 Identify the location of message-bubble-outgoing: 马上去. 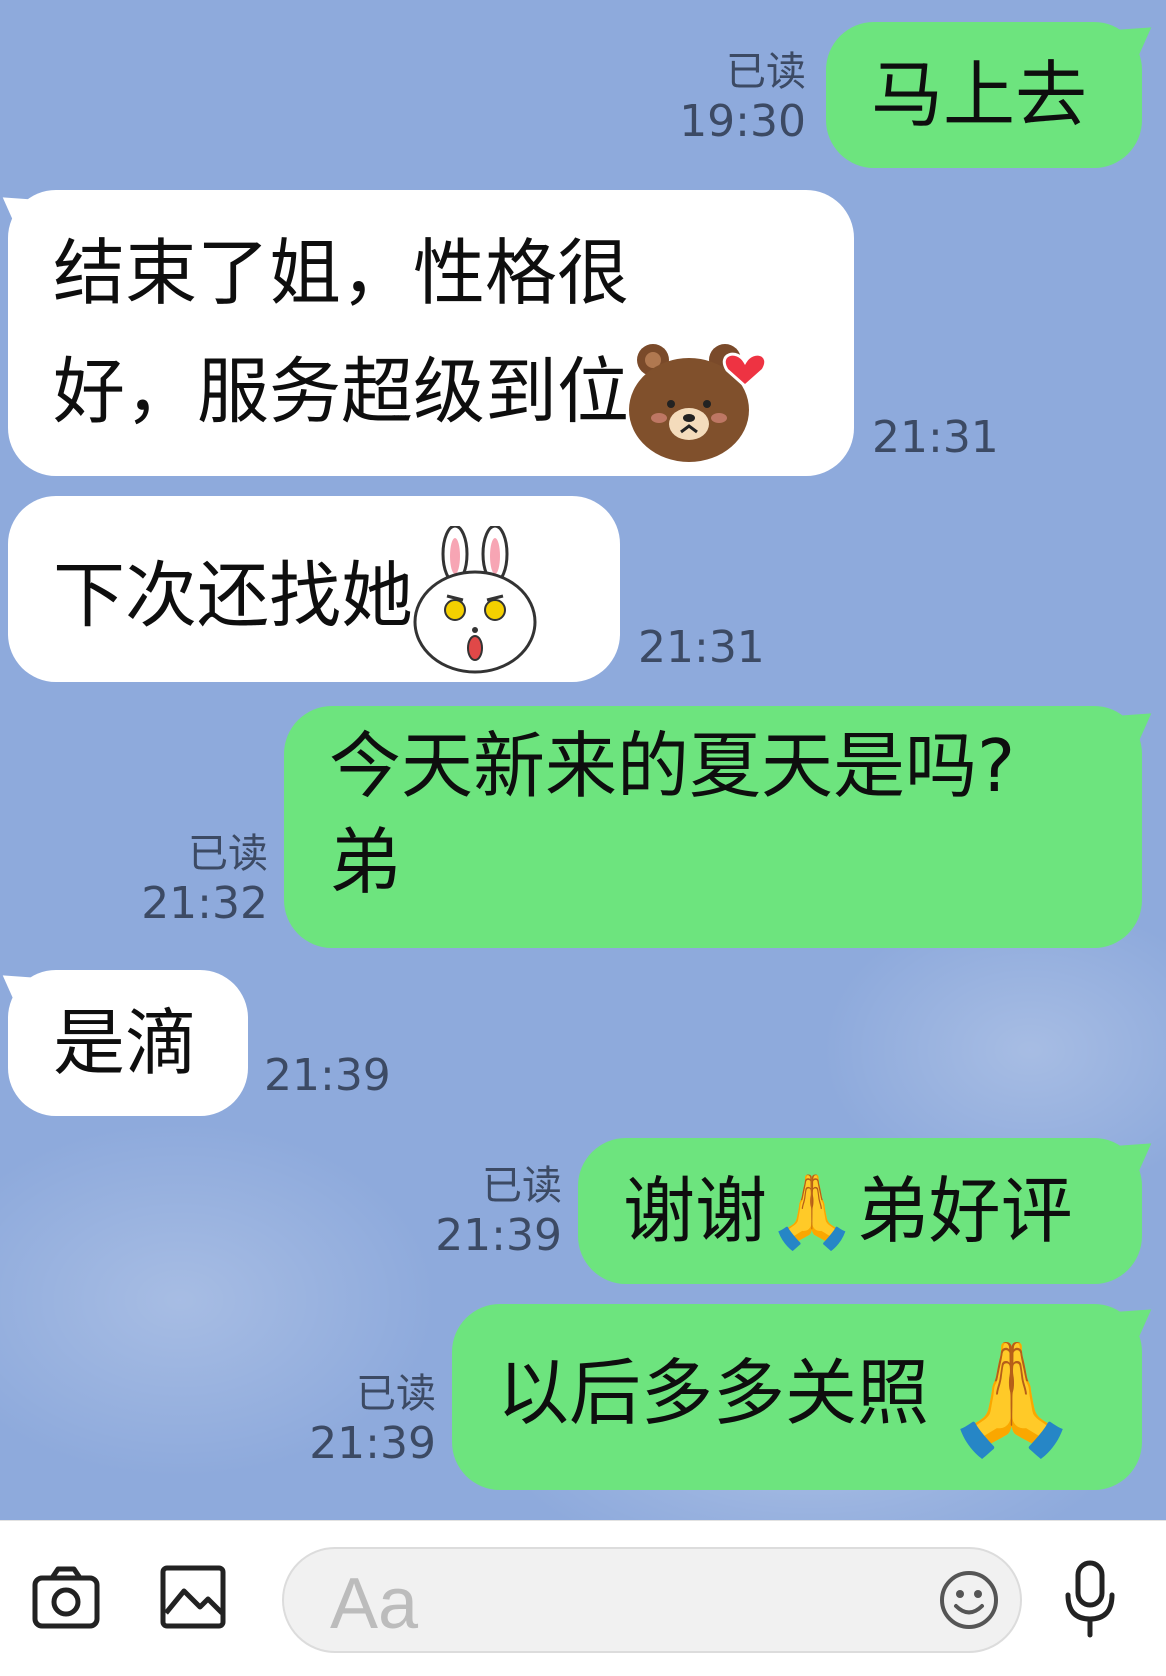
(984, 95).